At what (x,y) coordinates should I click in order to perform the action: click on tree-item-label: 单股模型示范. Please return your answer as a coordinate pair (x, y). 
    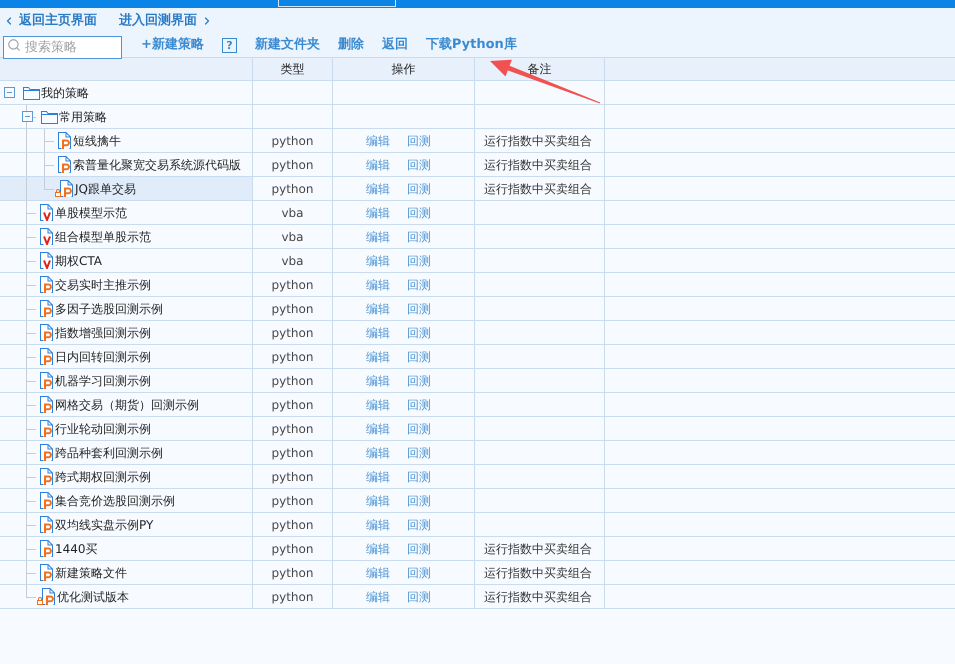
    Looking at the image, I should click on (91, 213).